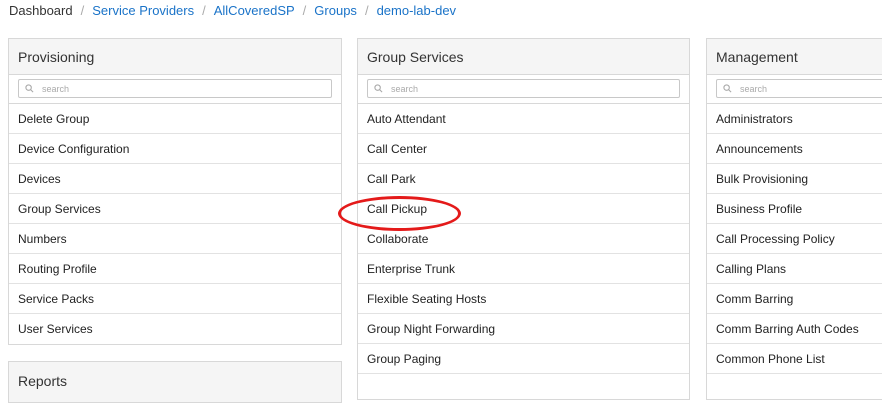  Describe the element at coordinates (794, 359) in the screenshot. I see `list-item-common-phone-list: Common Phone List` at that location.